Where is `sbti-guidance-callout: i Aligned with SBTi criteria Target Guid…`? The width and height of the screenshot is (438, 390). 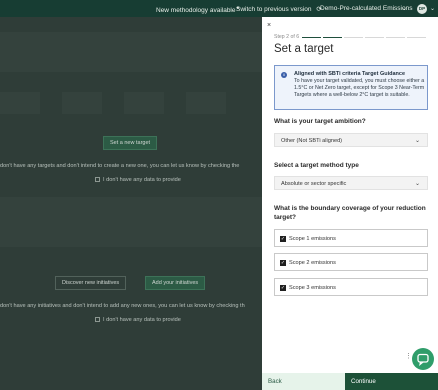 sbti-guidance-callout: i Aligned with SBTi criteria Target Guid… is located at coordinates (351, 87).